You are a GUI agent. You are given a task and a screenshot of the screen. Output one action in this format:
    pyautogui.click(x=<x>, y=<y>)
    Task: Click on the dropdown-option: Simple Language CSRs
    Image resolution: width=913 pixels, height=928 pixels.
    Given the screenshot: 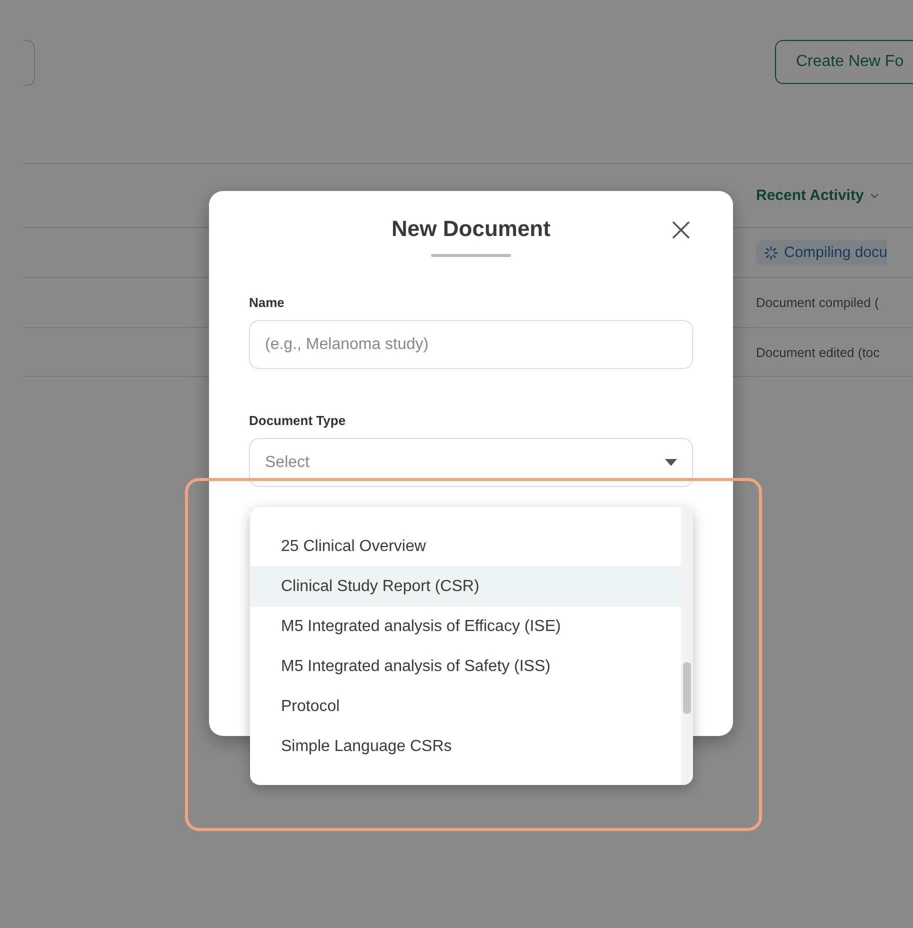 What is the action you would take?
    pyautogui.click(x=465, y=747)
    